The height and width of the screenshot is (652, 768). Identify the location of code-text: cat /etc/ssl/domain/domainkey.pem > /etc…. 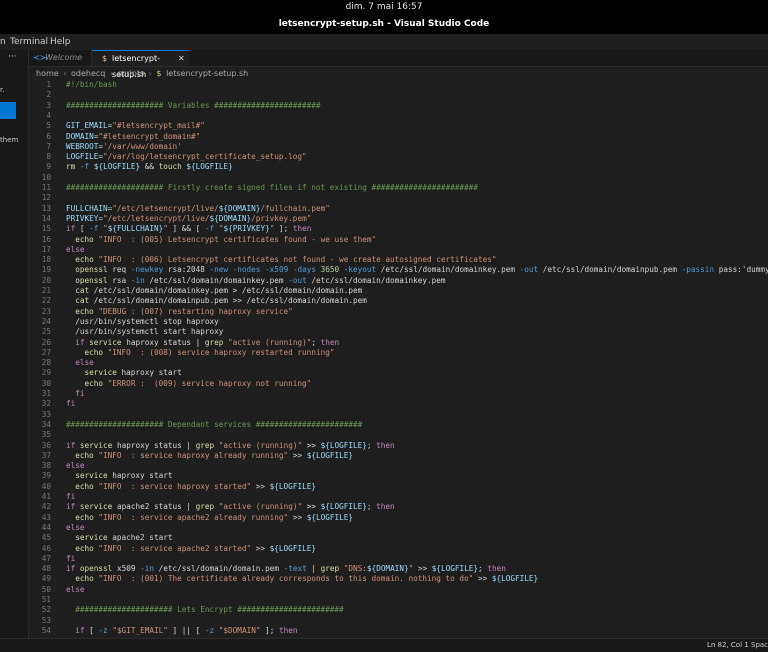
(214, 291).